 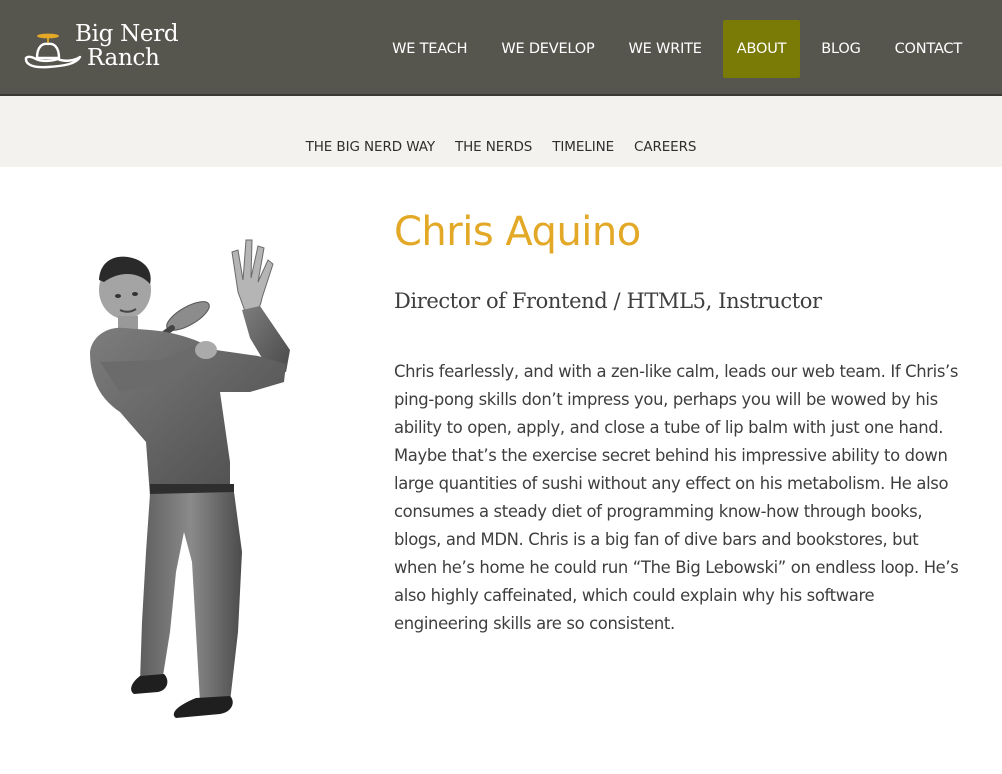 What do you see at coordinates (429, 49) in the screenshot?
I see `nav-we-teach: WE TEACH` at bounding box center [429, 49].